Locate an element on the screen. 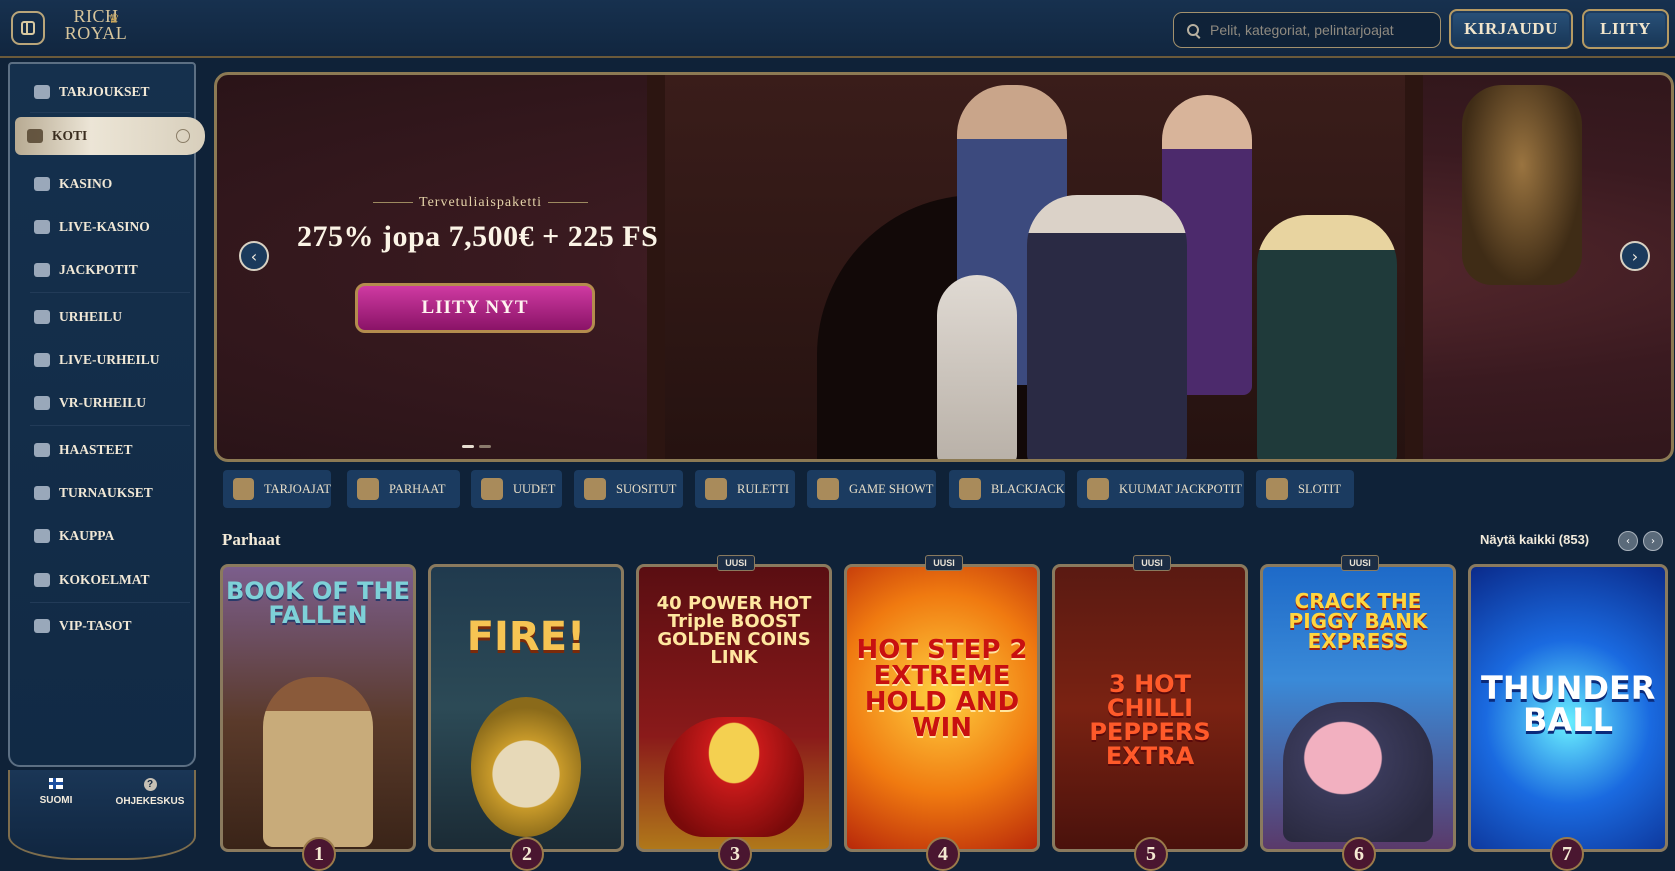  game-title: 3 HOT CHILLI PEPPERS EXTRA is located at coordinates (1150, 720).